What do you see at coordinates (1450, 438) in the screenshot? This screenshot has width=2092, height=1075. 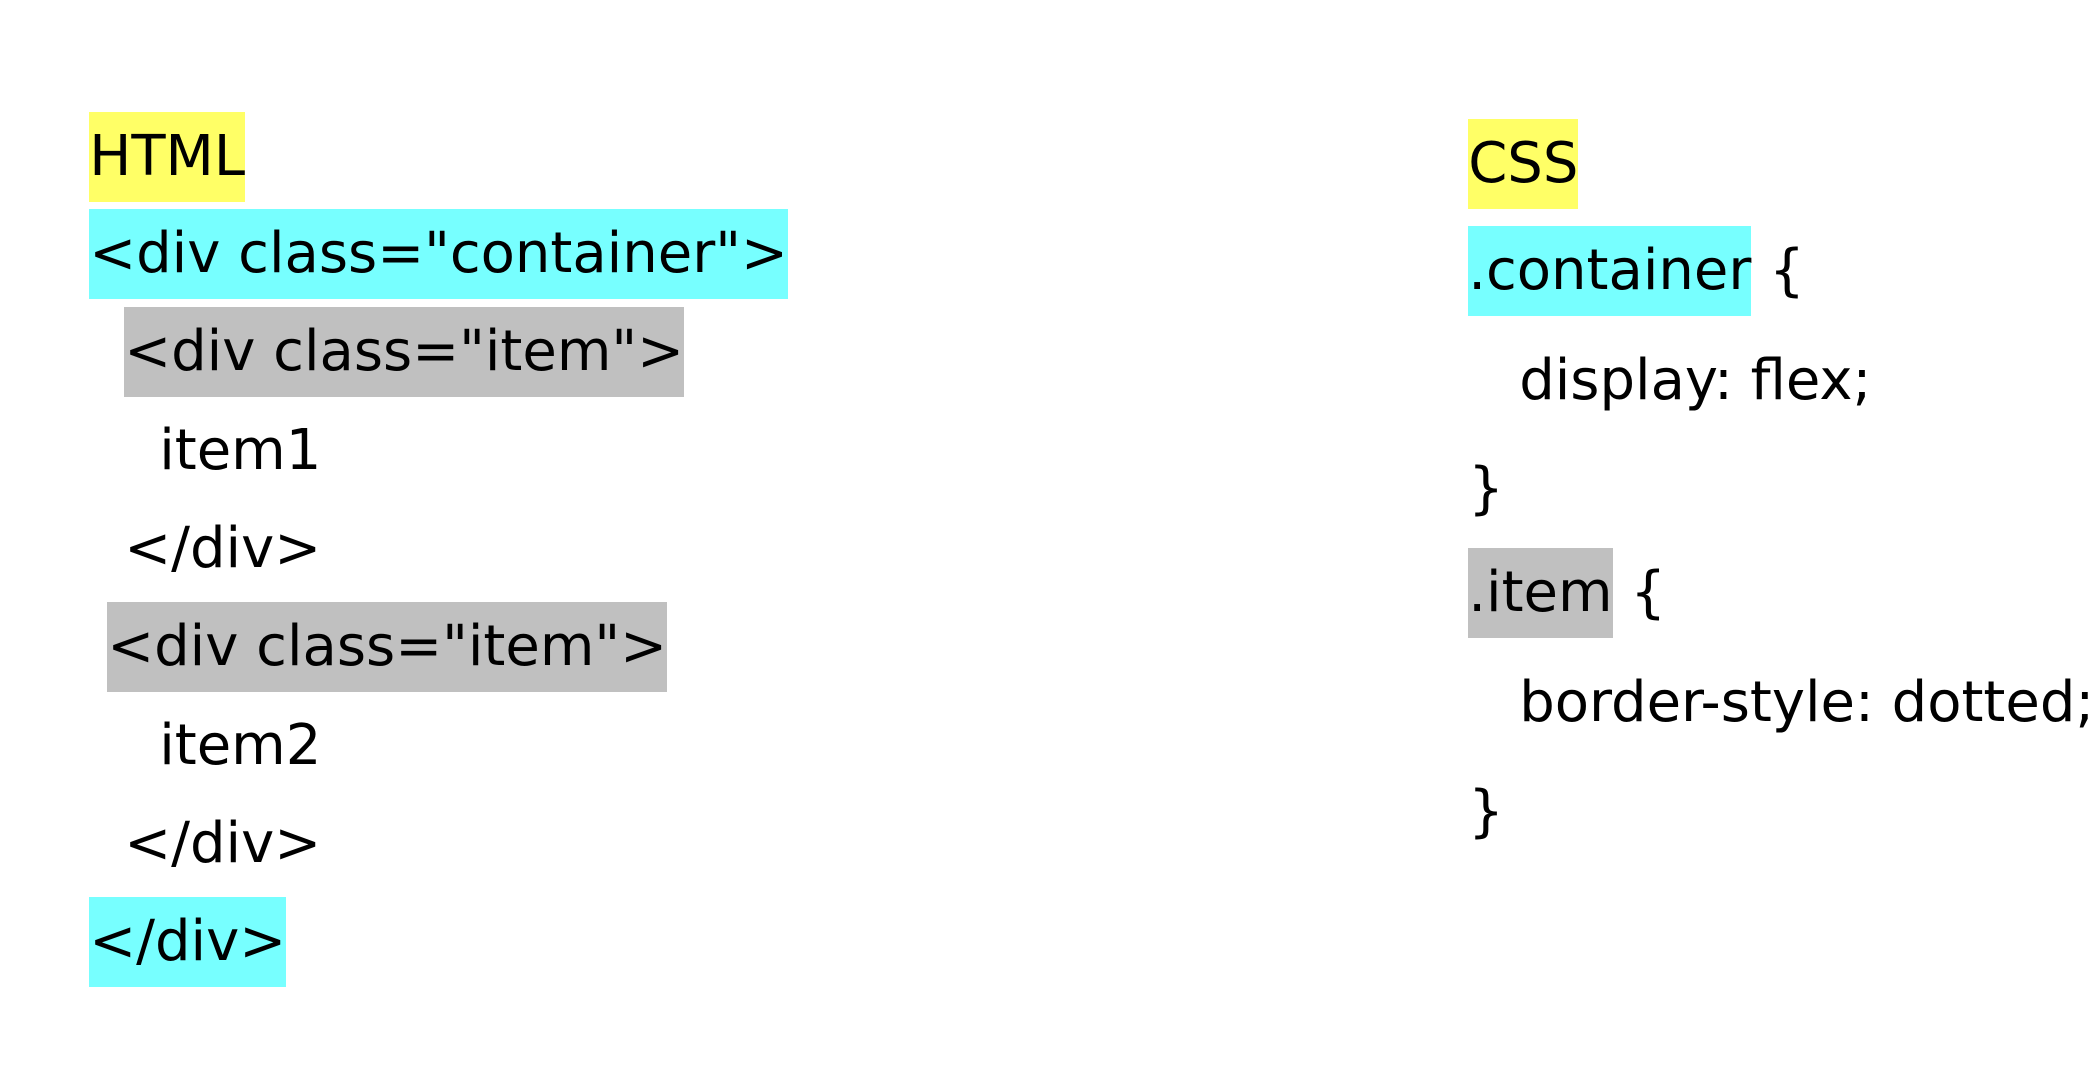 I see `css-container-rule-close: }` at bounding box center [1450, 438].